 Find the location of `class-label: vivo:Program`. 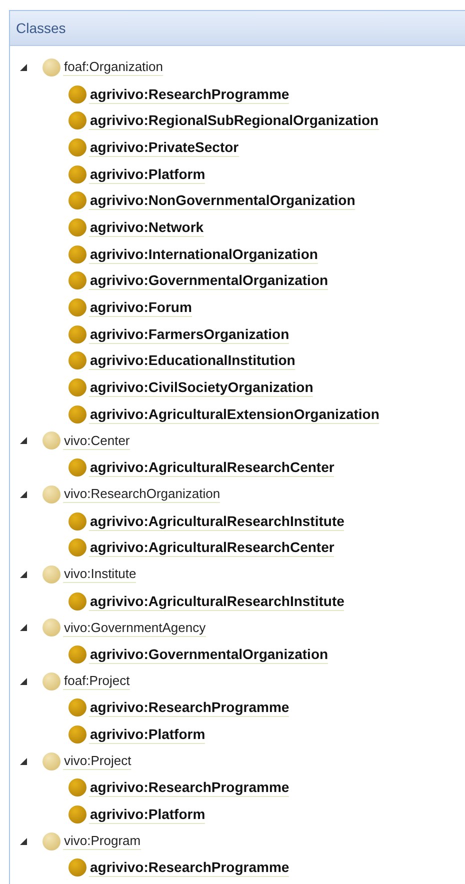

class-label: vivo:Program is located at coordinates (102, 841).